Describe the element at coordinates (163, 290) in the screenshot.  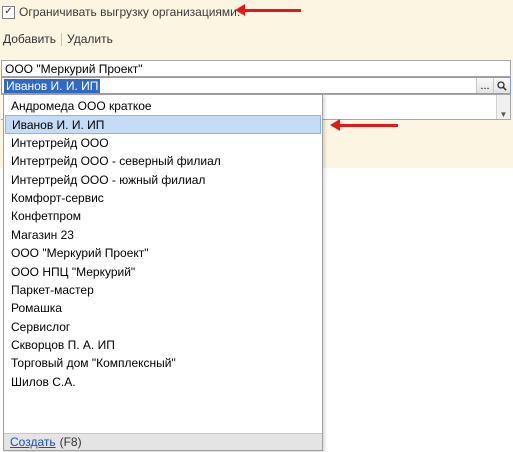
I see `dropdown-item: Паркет-мастер` at that location.